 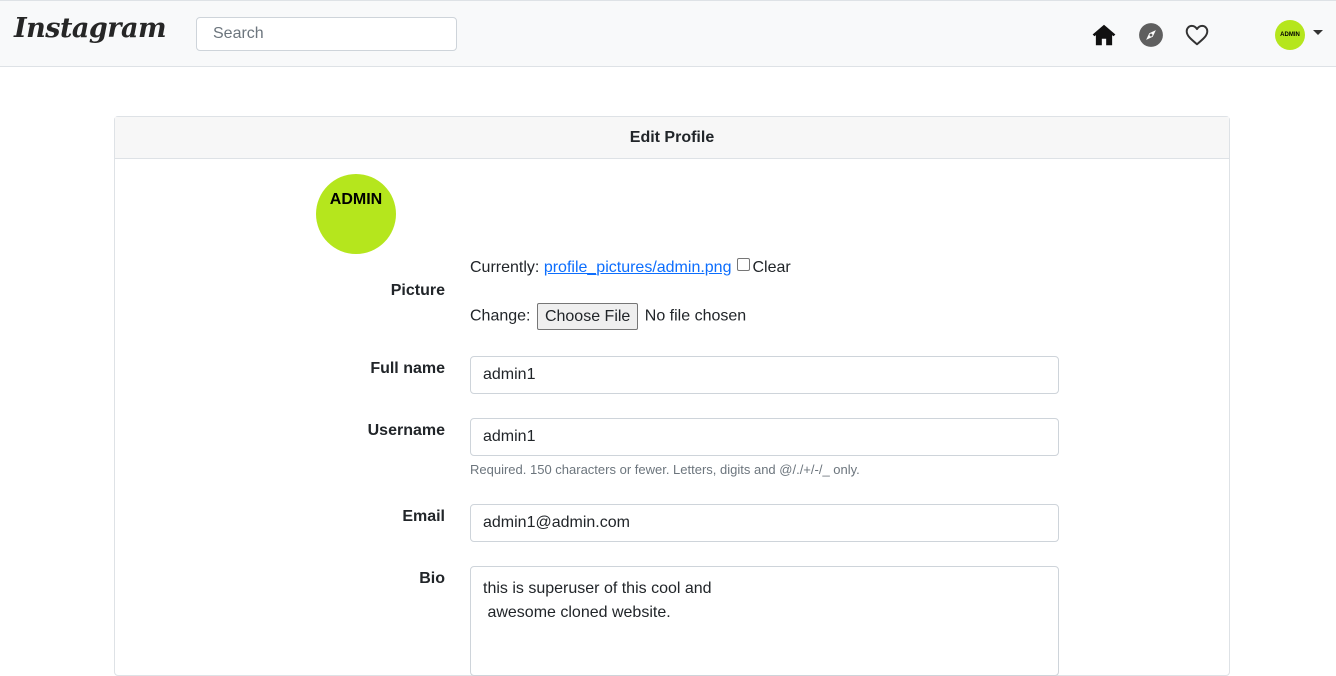 I want to click on choose-file-button: Choose File, so click(x=587, y=316).